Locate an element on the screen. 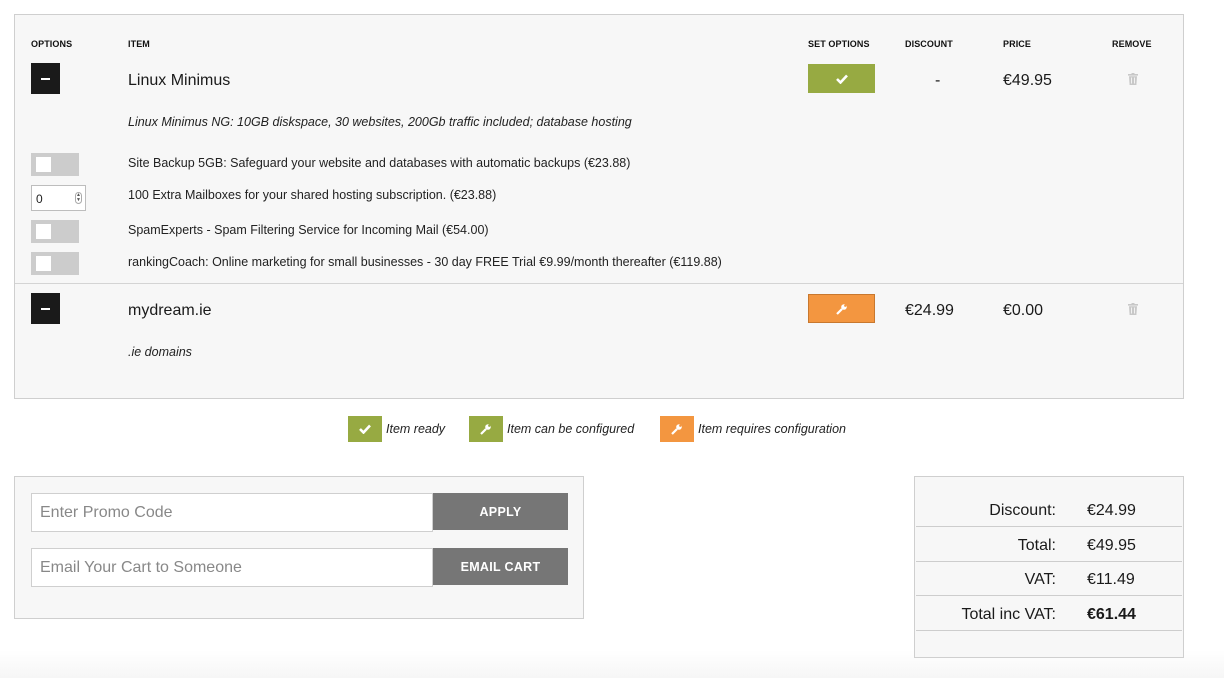  apply-promo-button: APPLY is located at coordinates (500, 511).